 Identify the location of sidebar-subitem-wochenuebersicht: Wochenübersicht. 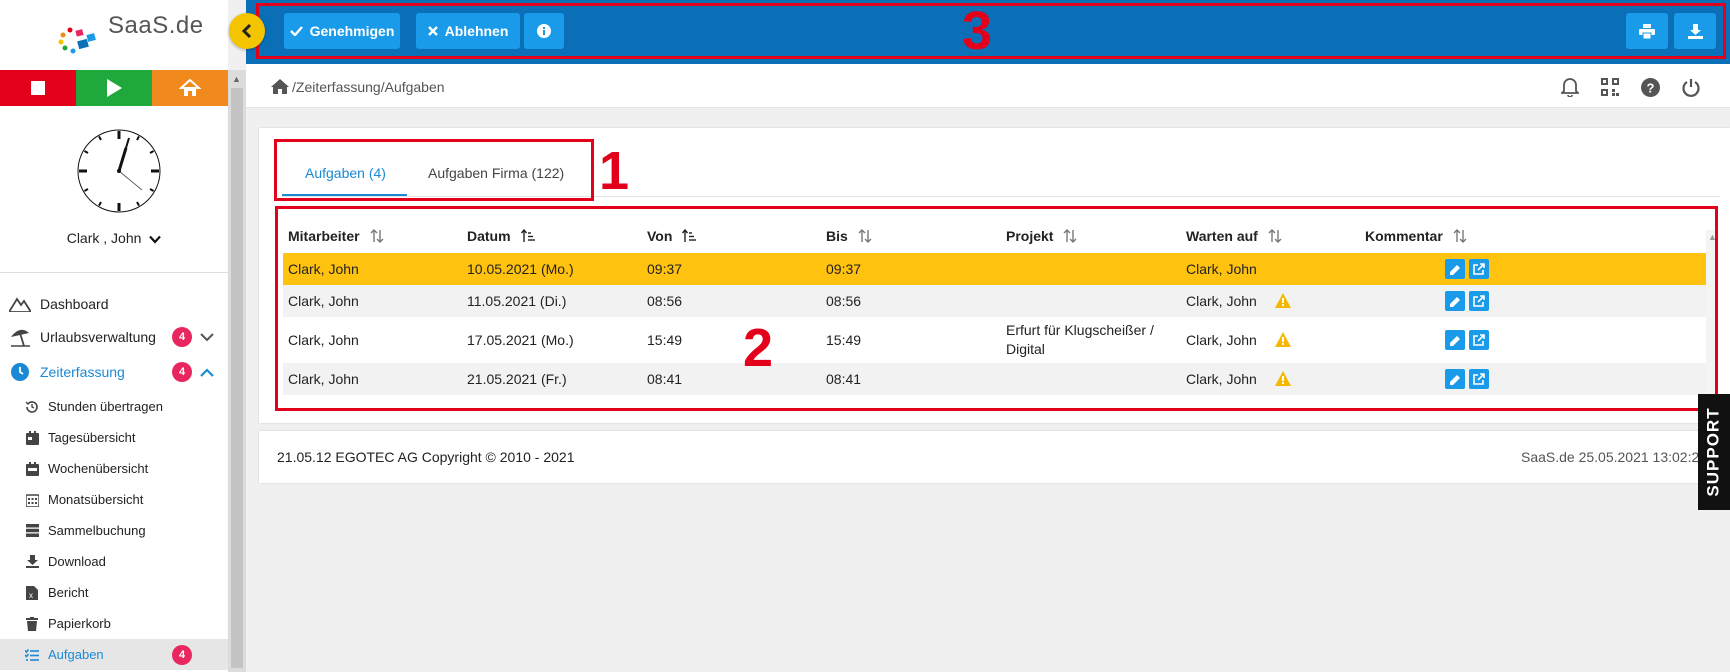
(114, 468).